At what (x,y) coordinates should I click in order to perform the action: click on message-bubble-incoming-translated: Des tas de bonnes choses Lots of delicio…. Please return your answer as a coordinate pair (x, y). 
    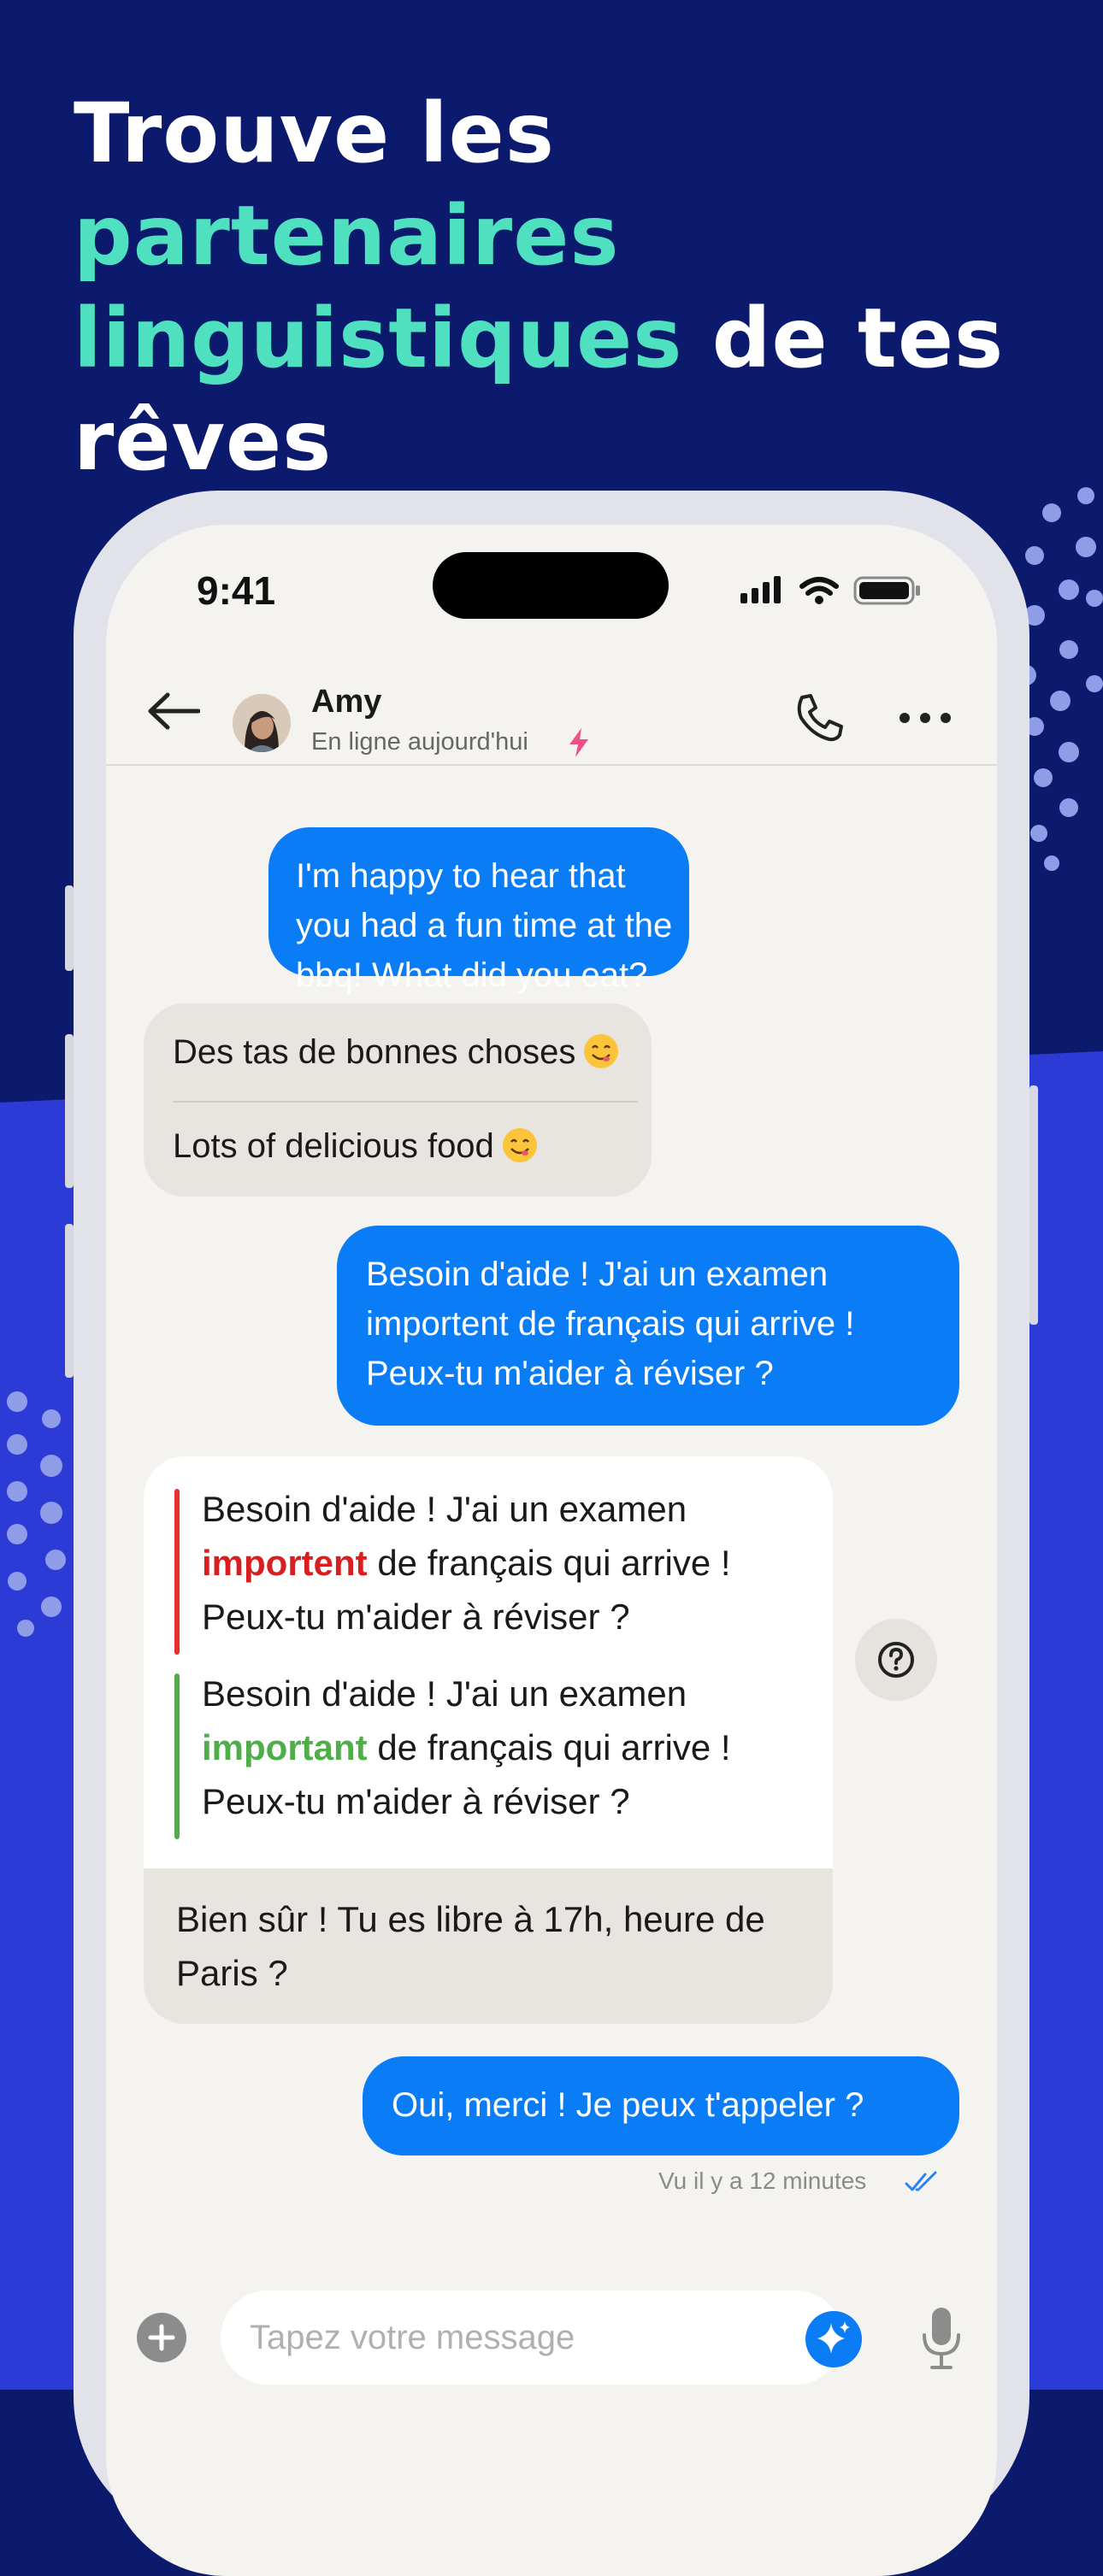
    Looking at the image, I should click on (398, 1100).